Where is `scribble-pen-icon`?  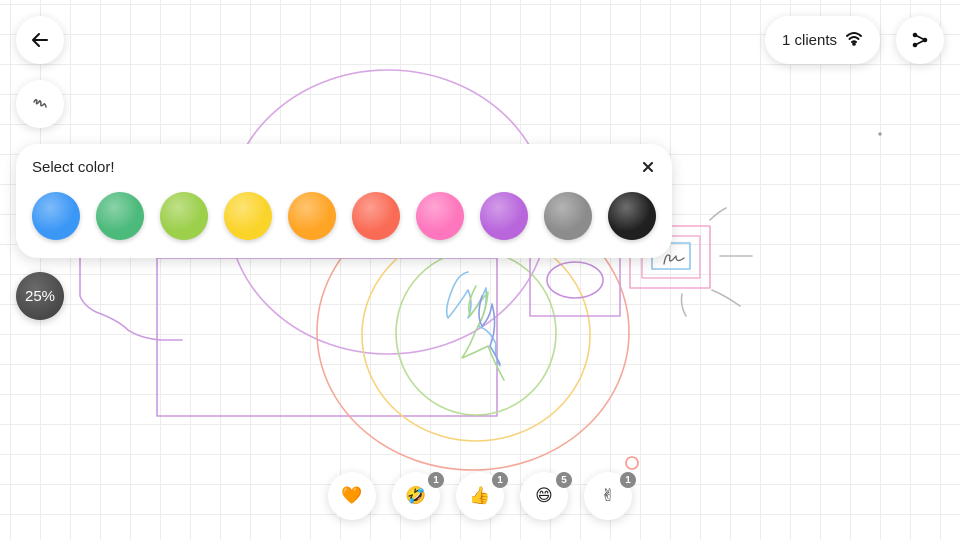
scribble-pen-icon is located at coordinates (40, 104).